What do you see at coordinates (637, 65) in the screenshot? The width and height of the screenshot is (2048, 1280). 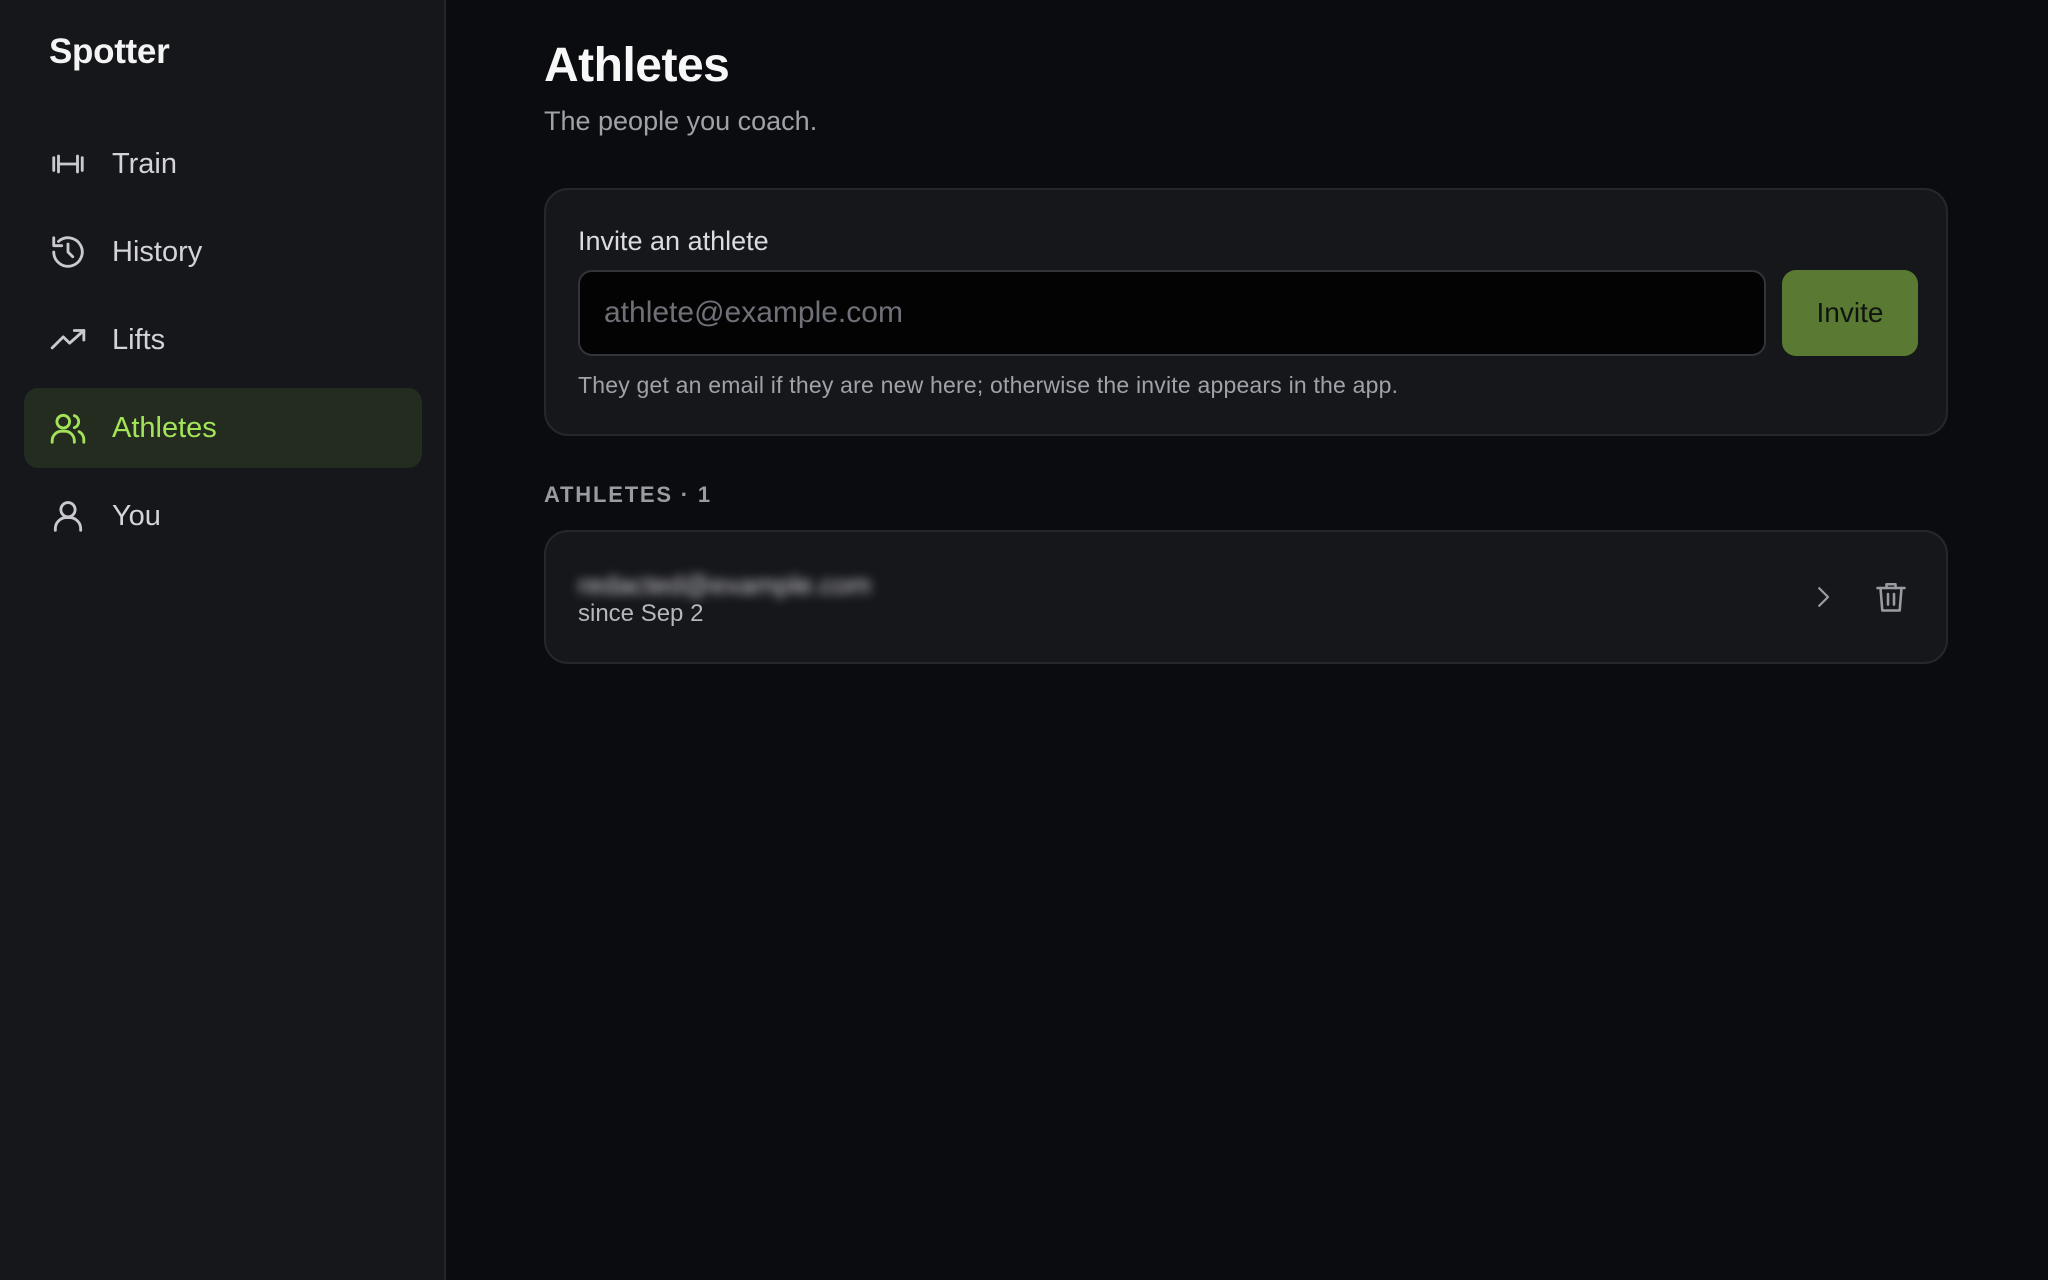 I see `page-title: Athletes` at bounding box center [637, 65].